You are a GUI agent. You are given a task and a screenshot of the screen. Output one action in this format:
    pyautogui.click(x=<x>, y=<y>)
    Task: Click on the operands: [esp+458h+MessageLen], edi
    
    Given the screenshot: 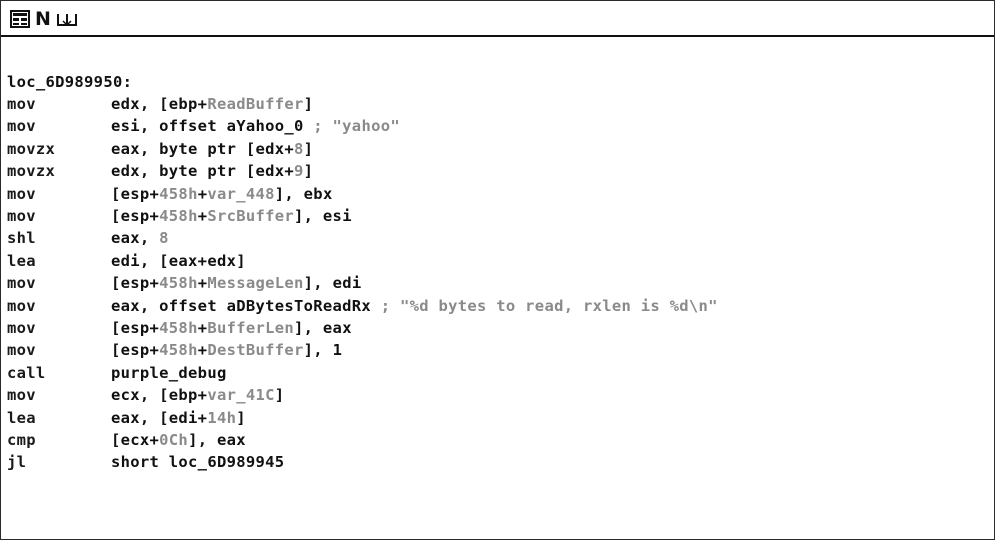 What is the action you would take?
    pyautogui.click(x=236, y=283)
    